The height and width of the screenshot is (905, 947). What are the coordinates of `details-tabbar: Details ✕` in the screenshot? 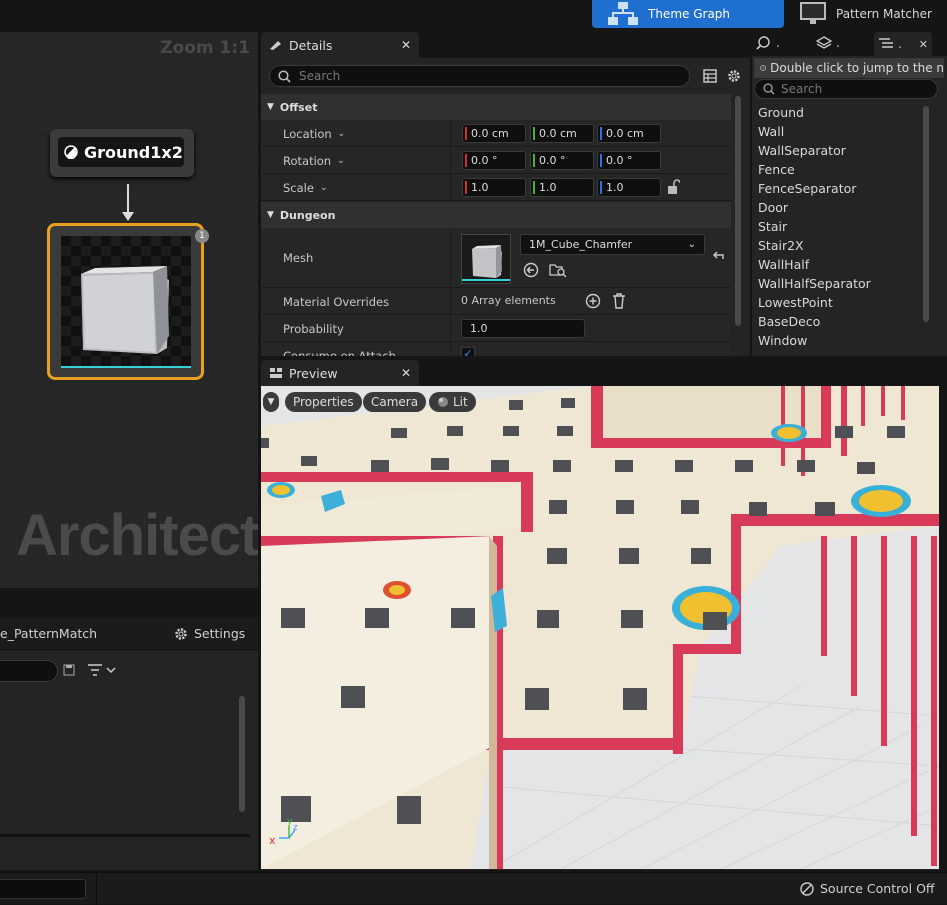 It's located at (505, 45).